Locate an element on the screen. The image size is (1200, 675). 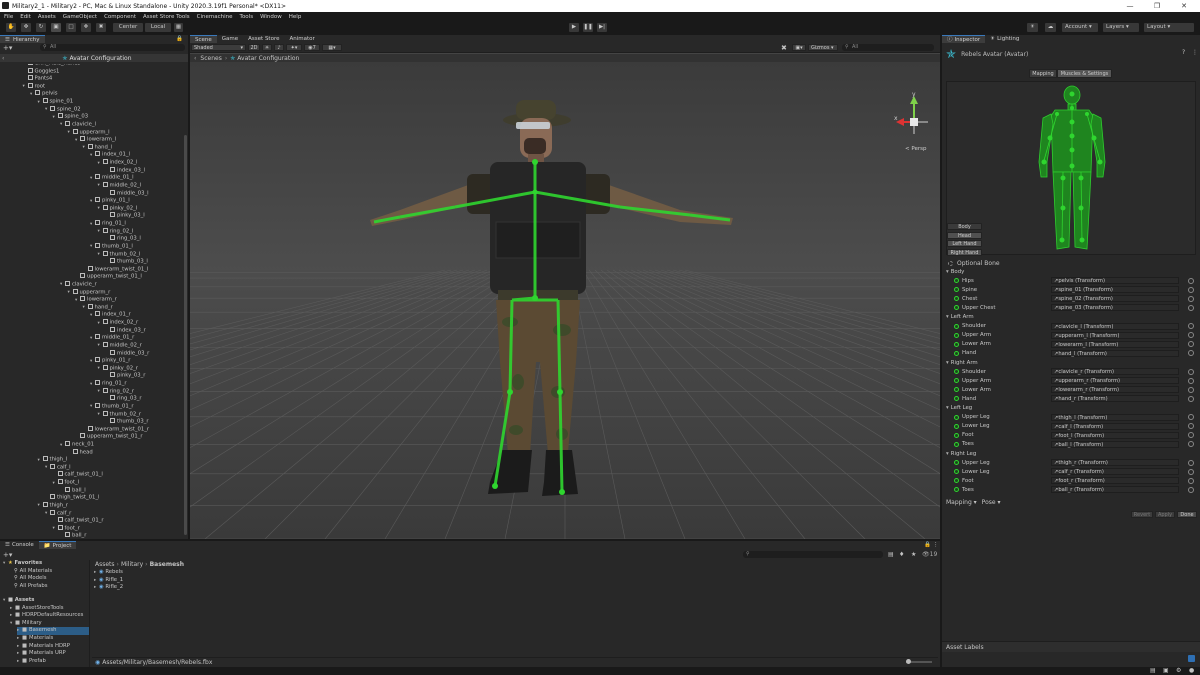
notification-icon: ● is located at coordinates (1191, 670).